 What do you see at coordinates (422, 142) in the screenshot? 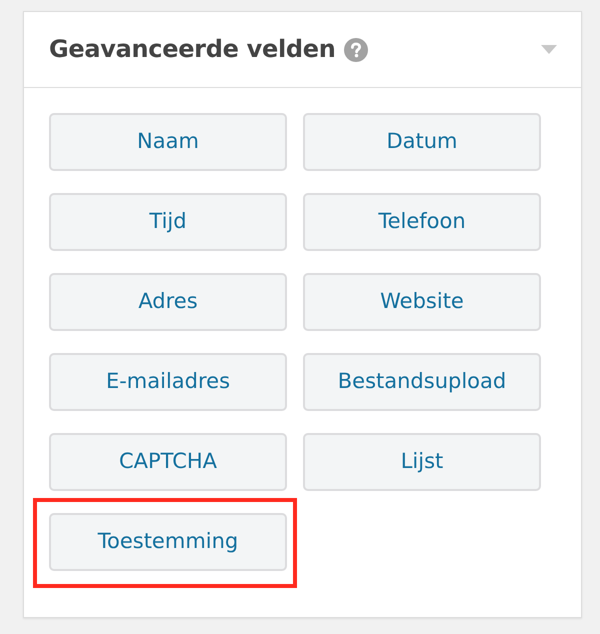
I see `field-button: Datum` at bounding box center [422, 142].